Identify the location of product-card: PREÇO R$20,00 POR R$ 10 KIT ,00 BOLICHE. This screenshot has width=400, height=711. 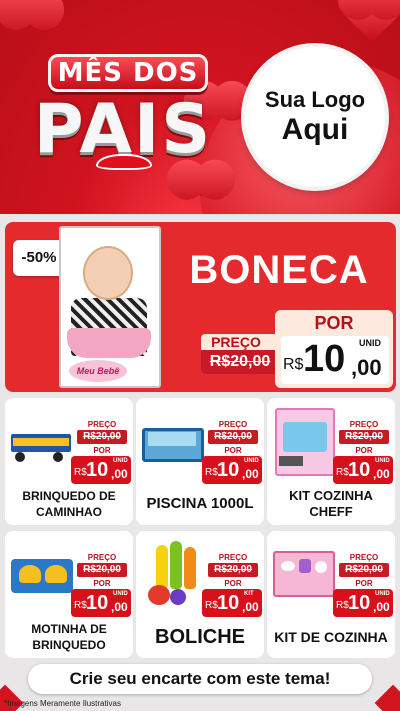
(200, 594).